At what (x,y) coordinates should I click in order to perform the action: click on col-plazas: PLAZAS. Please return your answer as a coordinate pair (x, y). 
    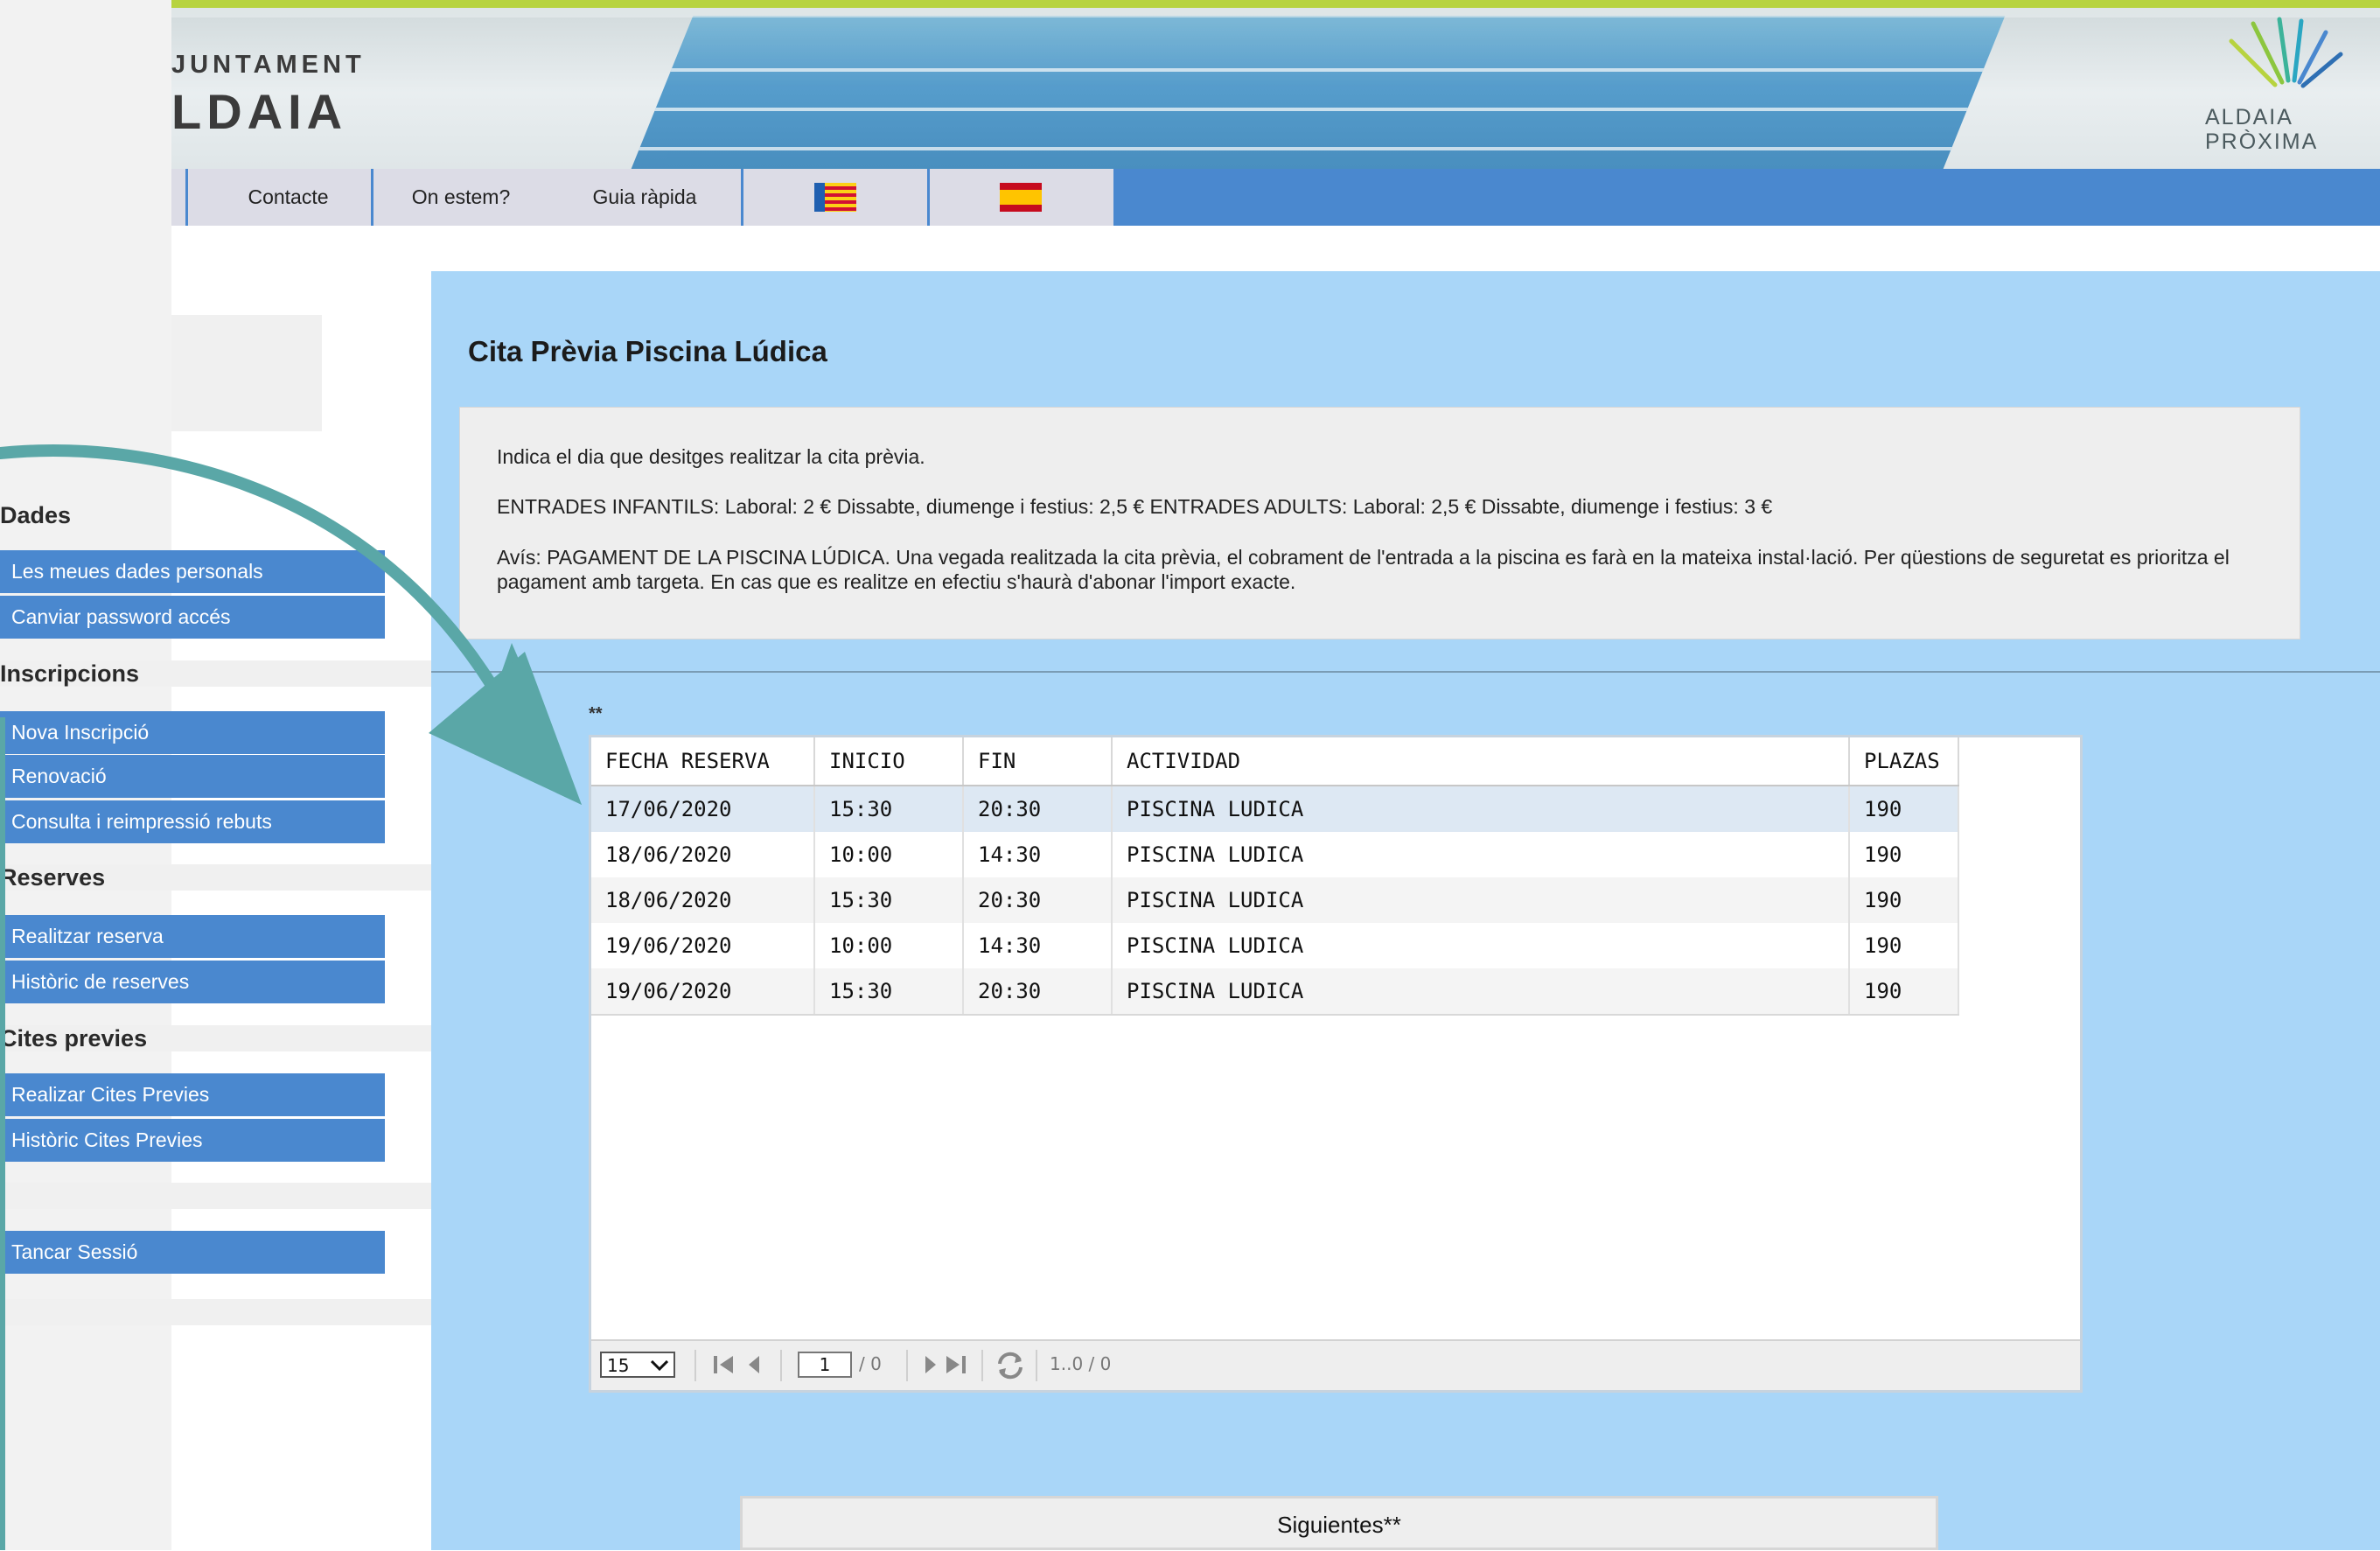
    Looking at the image, I should click on (1904, 762).